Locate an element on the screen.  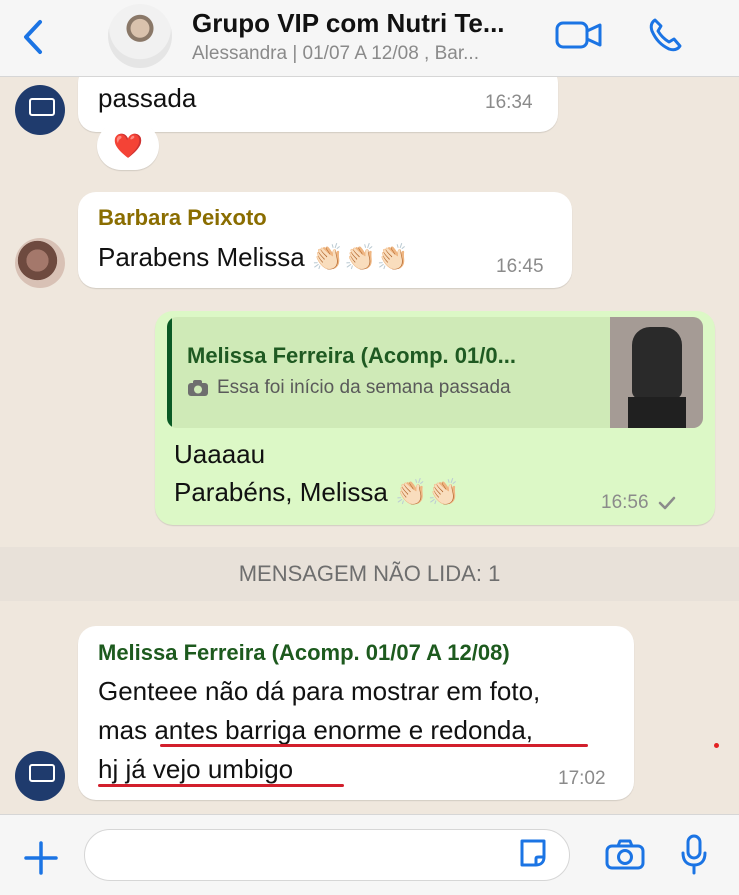
message-time: 16:45 is located at coordinates (520, 266).